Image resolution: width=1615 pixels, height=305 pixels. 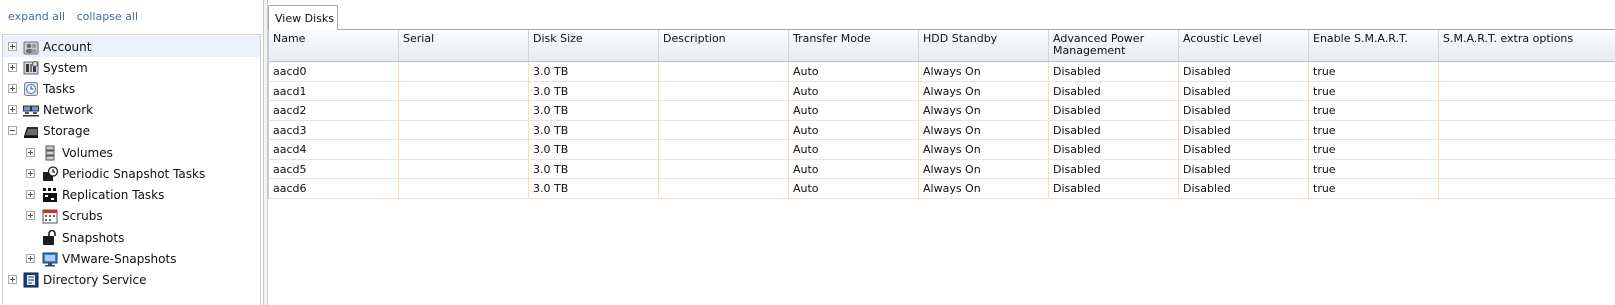 I want to click on cell-name: aacd4, so click(x=334, y=149).